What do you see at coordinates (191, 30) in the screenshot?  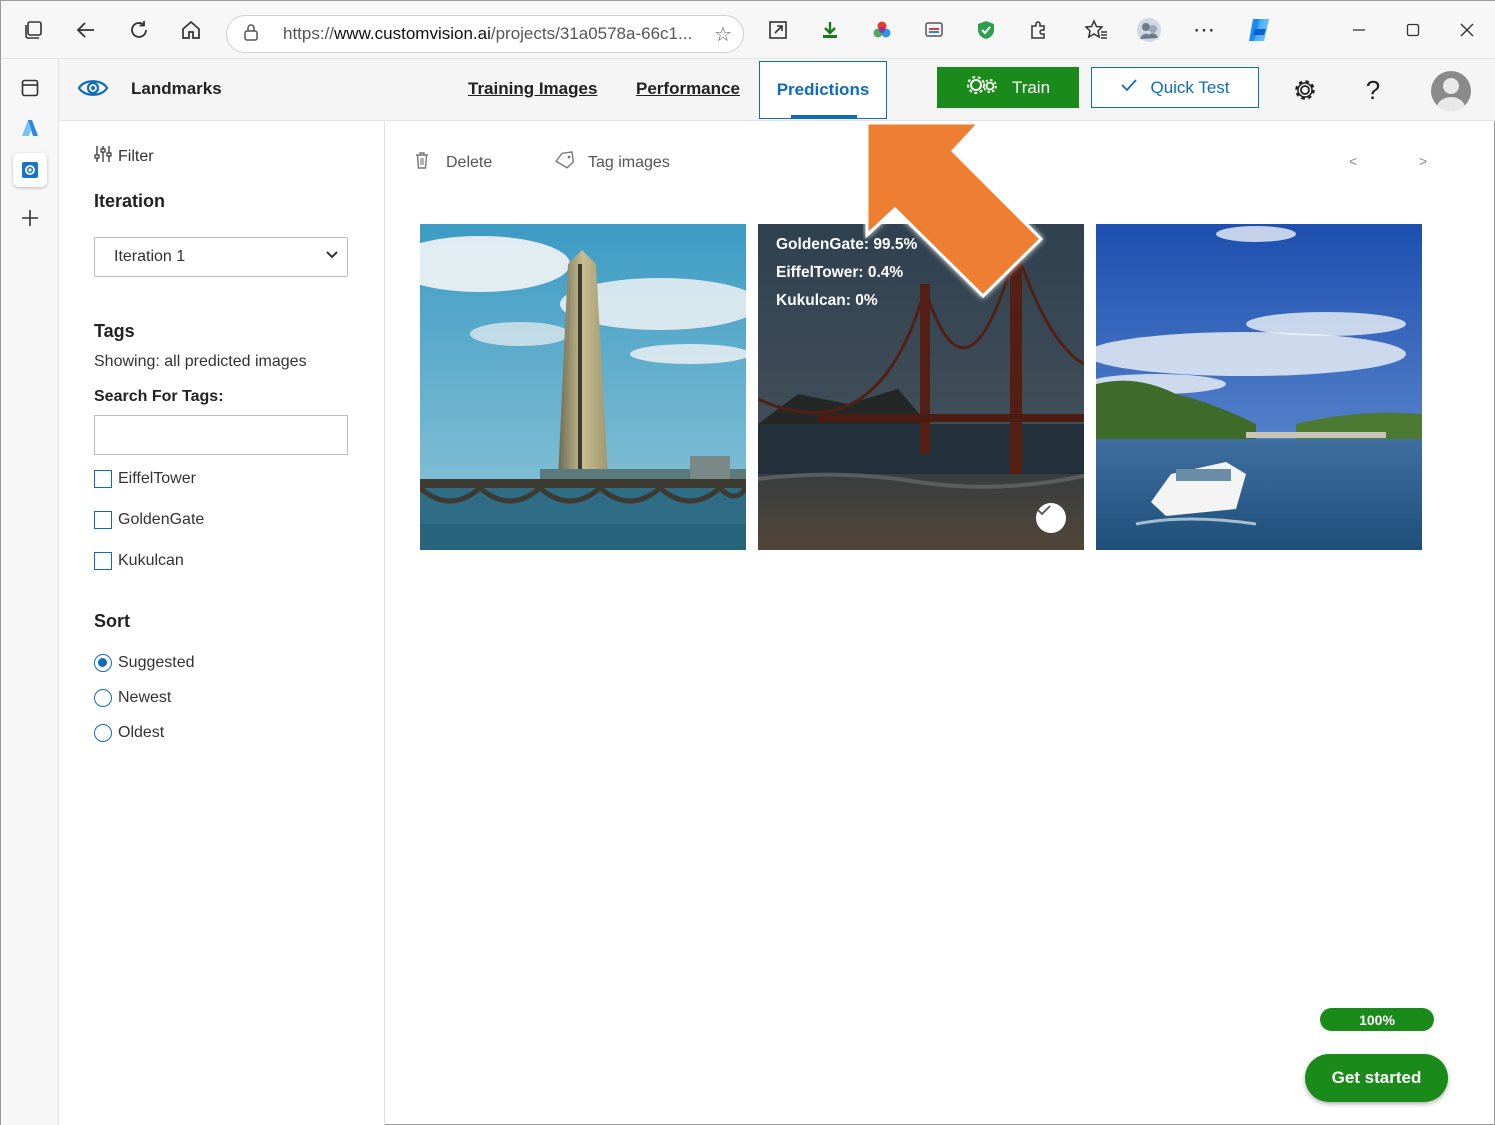 I see `home-icon` at bounding box center [191, 30].